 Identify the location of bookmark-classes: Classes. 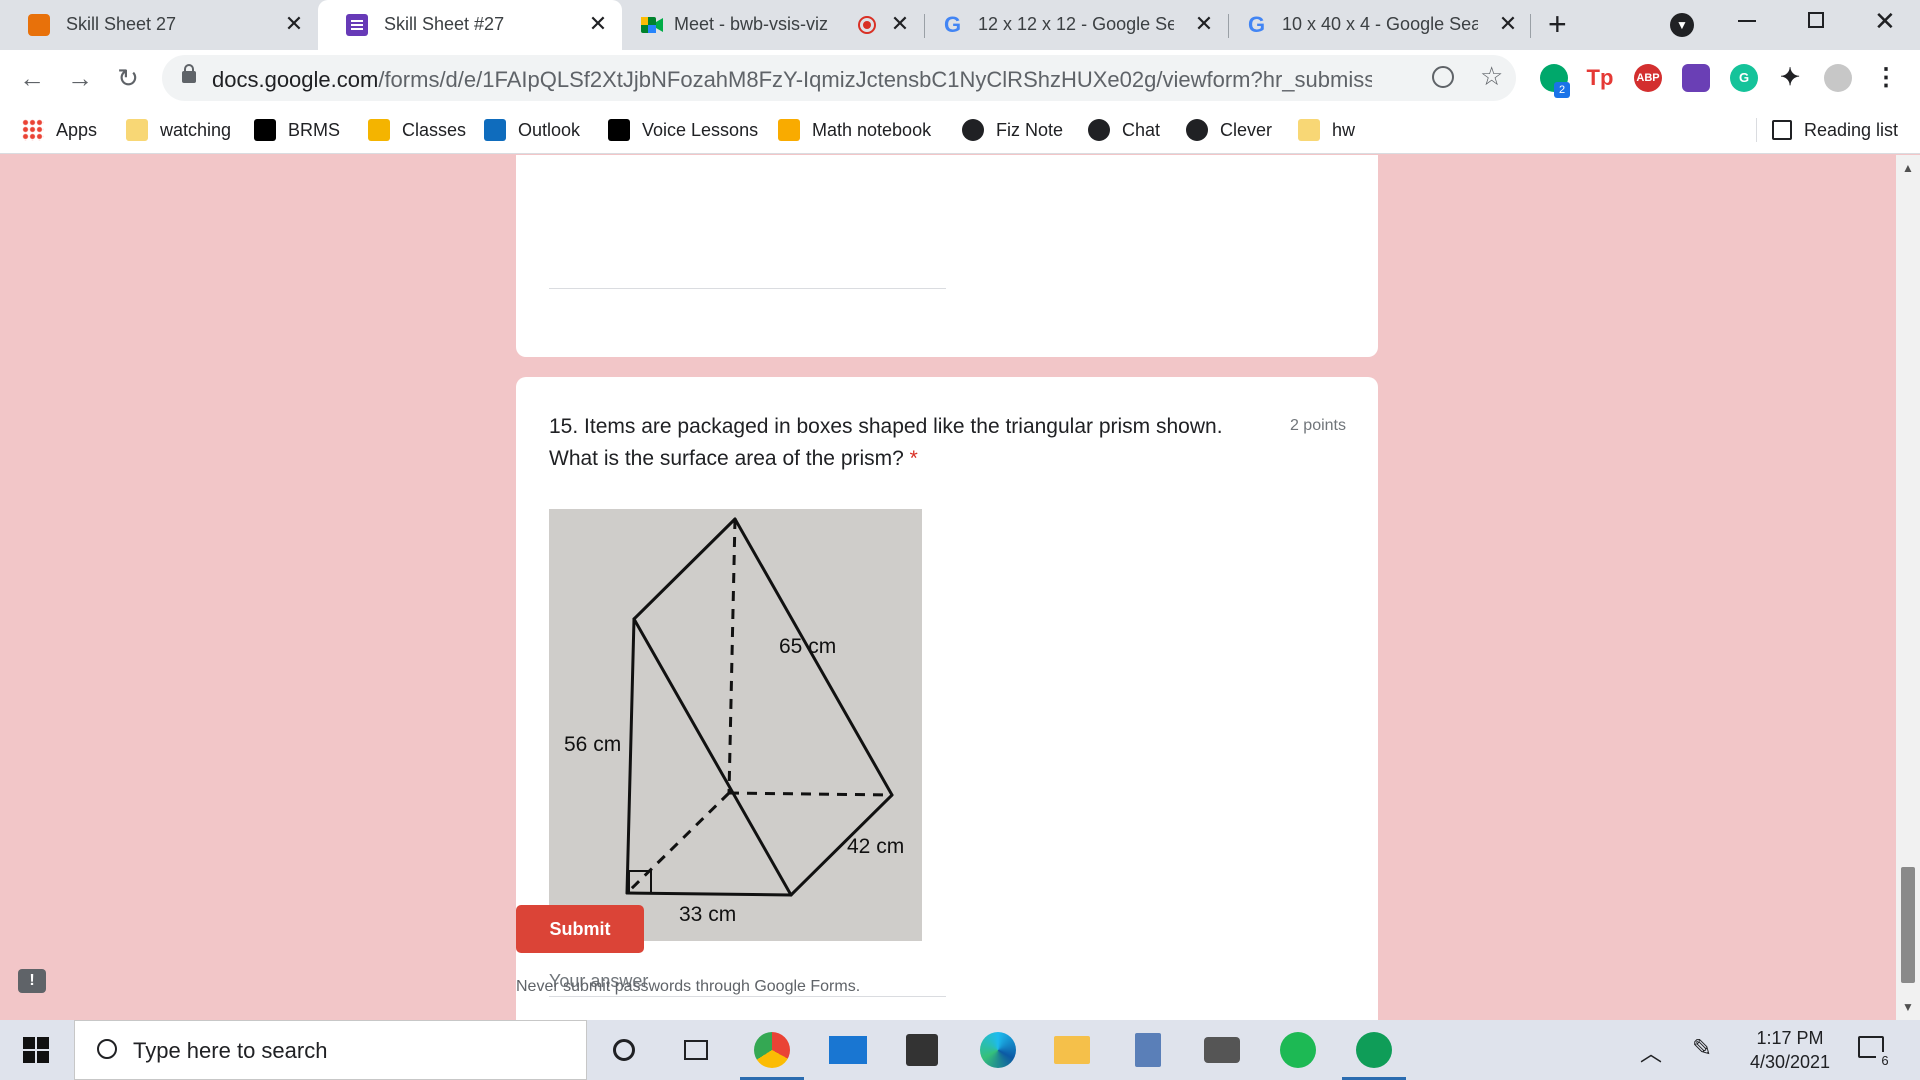
(417, 130).